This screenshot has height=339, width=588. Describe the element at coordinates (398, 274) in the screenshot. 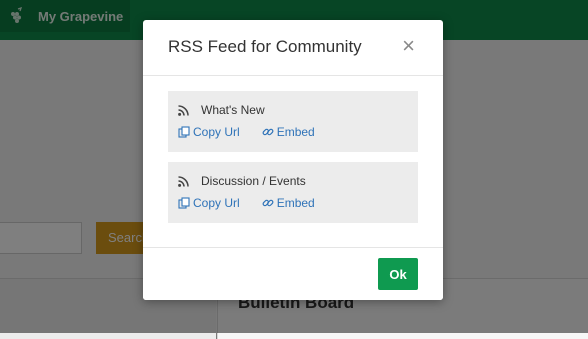

I see `ok-button: Ok` at that location.